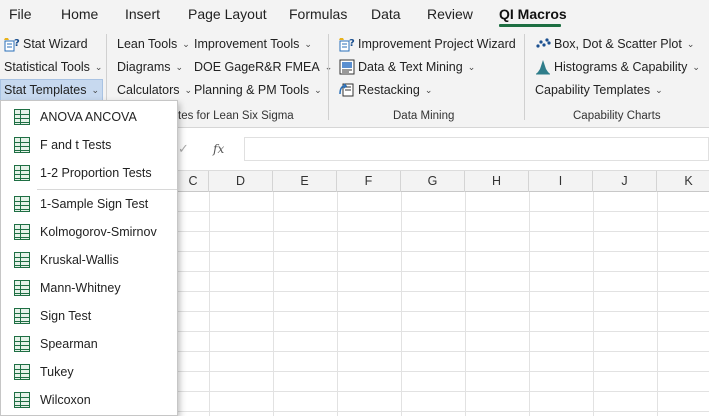  Describe the element at coordinates (257, 67) in the screenshot. I see `doe-gage-fmea-label: DOE GageR&R FMEA` at that location.